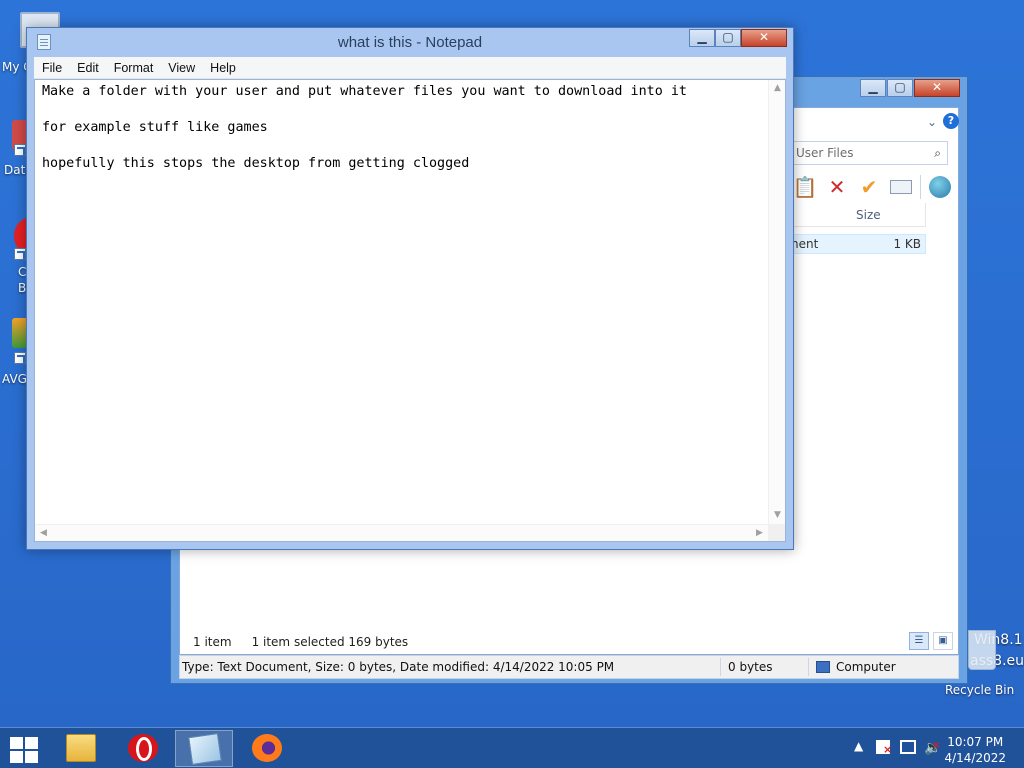 The width and height of the screenshot is (1024, 768). What do you see at coordinates (982, 650) in the screenshot?
I see `recycle-bin-icon` at bounding box center [982, 650].